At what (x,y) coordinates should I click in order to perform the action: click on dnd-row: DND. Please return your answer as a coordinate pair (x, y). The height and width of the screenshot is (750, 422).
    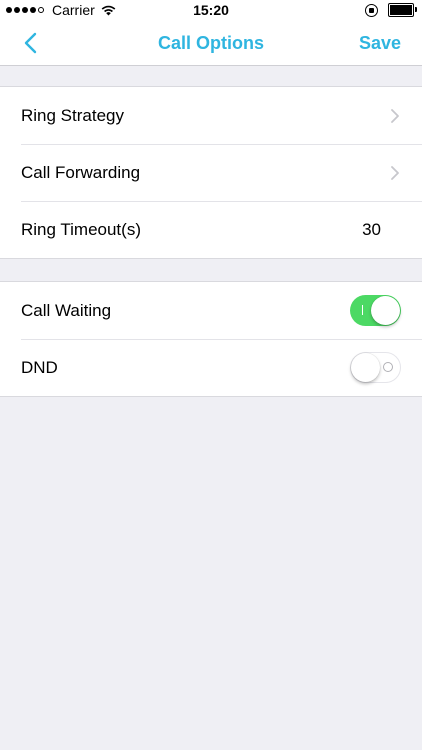
    Looking at the image, I should click on (211, 367).